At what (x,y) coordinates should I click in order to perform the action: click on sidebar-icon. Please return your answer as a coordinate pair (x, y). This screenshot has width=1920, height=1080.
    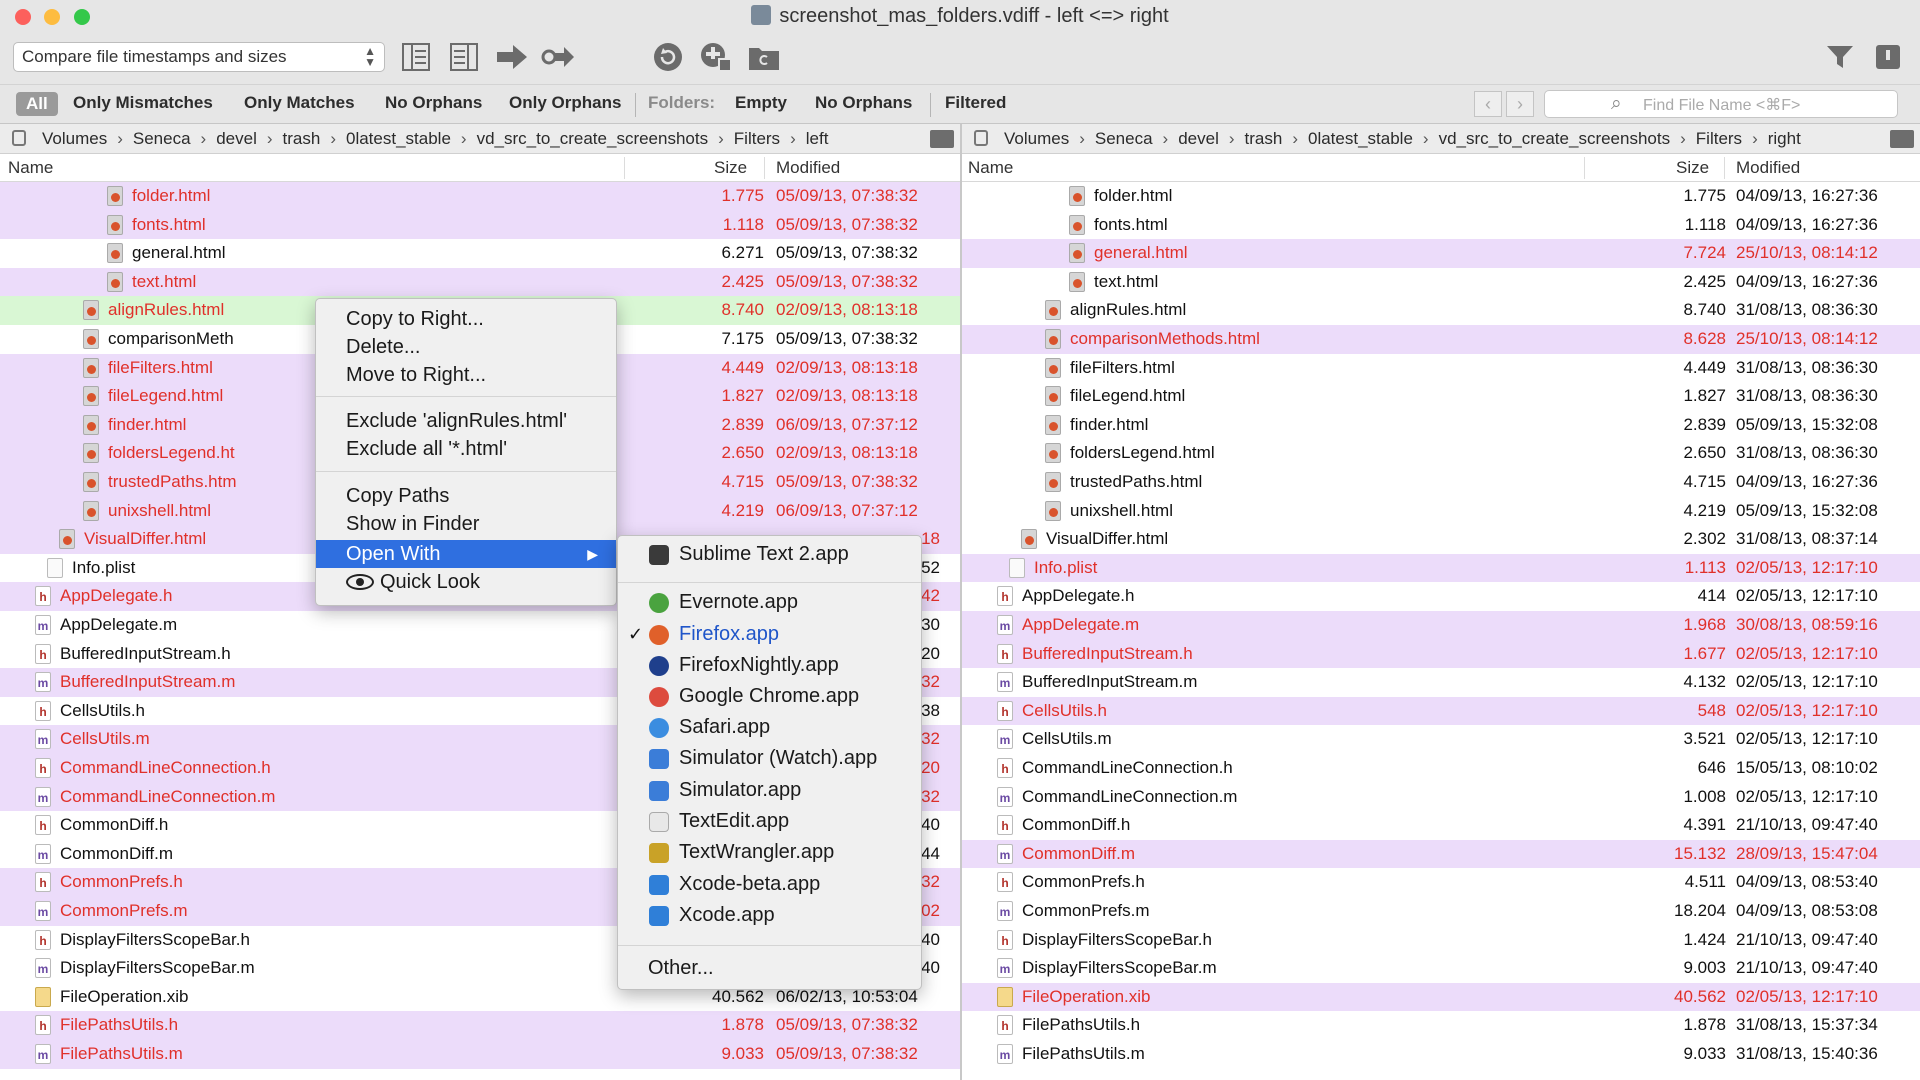
    Looking at the image, I should click on (1888, 57).